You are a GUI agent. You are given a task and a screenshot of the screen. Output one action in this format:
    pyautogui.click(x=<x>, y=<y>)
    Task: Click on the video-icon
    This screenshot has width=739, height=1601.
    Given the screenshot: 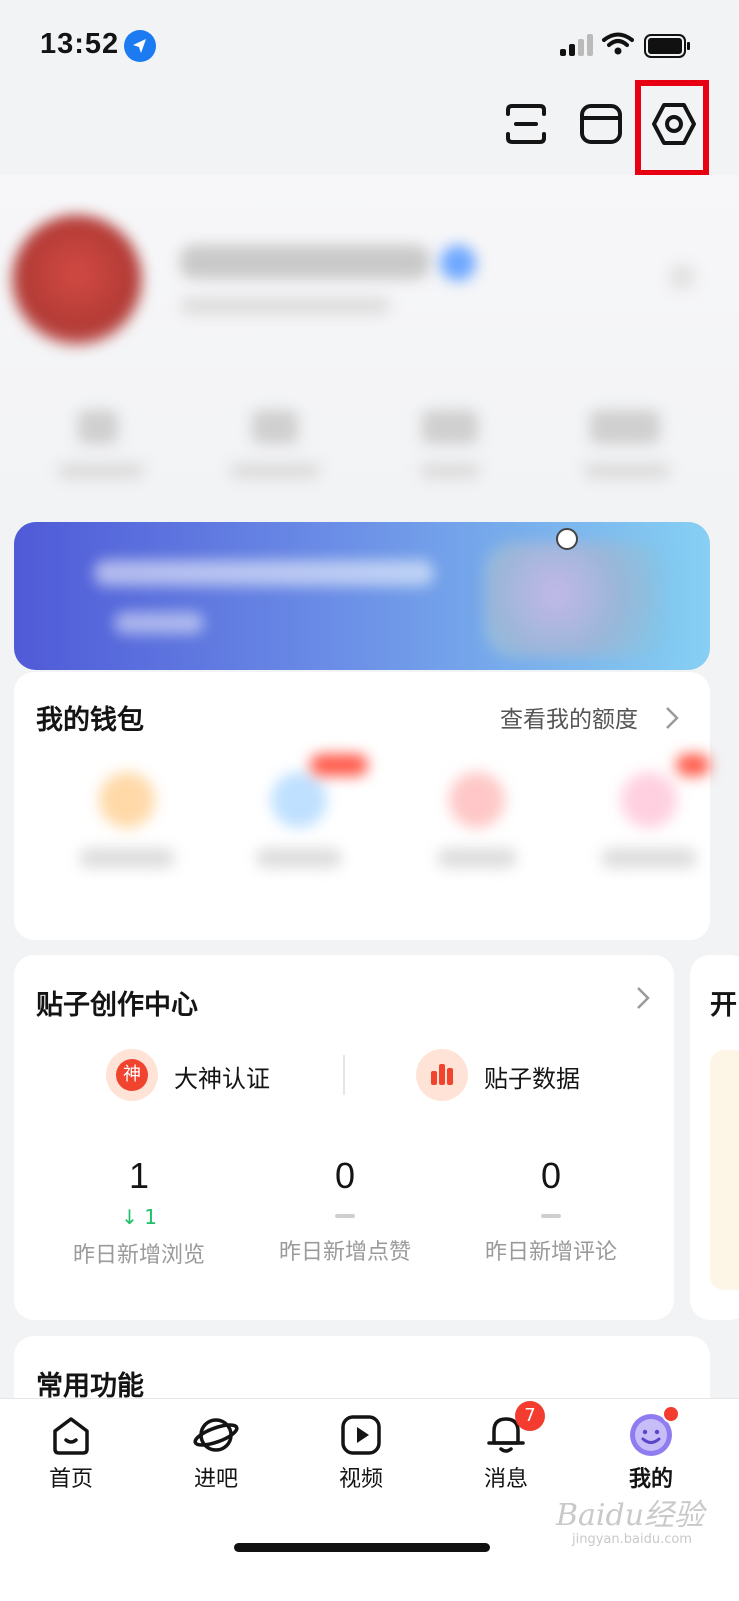 What is the action you would take?
    pyautogui.click(x=361, y=1435)
    